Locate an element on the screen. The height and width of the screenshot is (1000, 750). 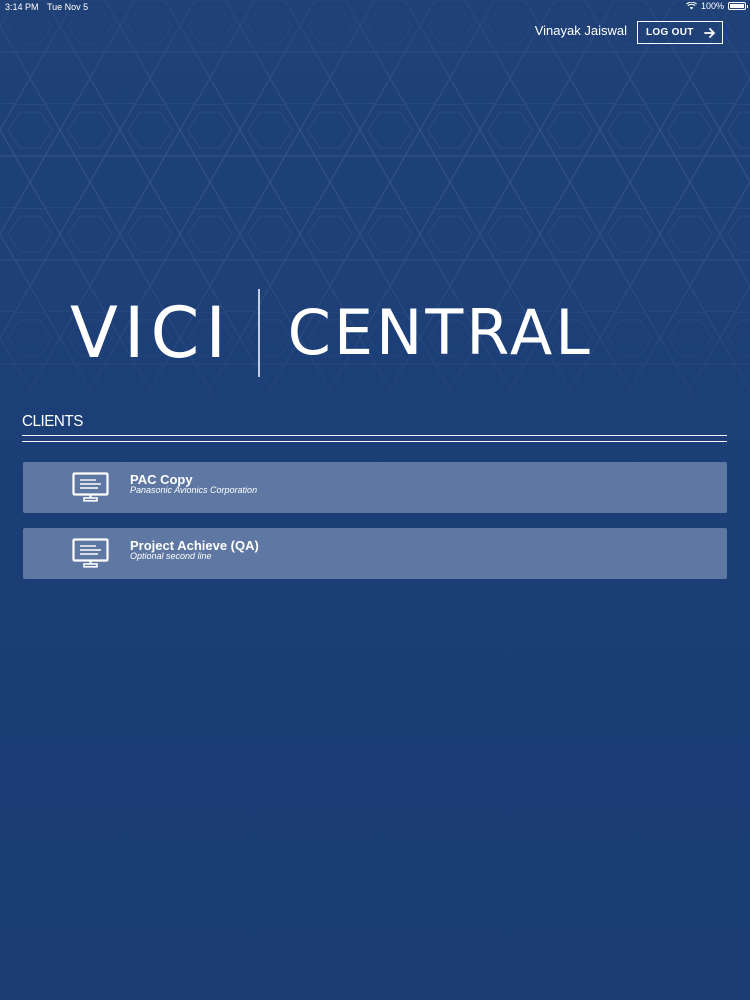
logout-button: LOG OUT is located at coordinates (680, 32).